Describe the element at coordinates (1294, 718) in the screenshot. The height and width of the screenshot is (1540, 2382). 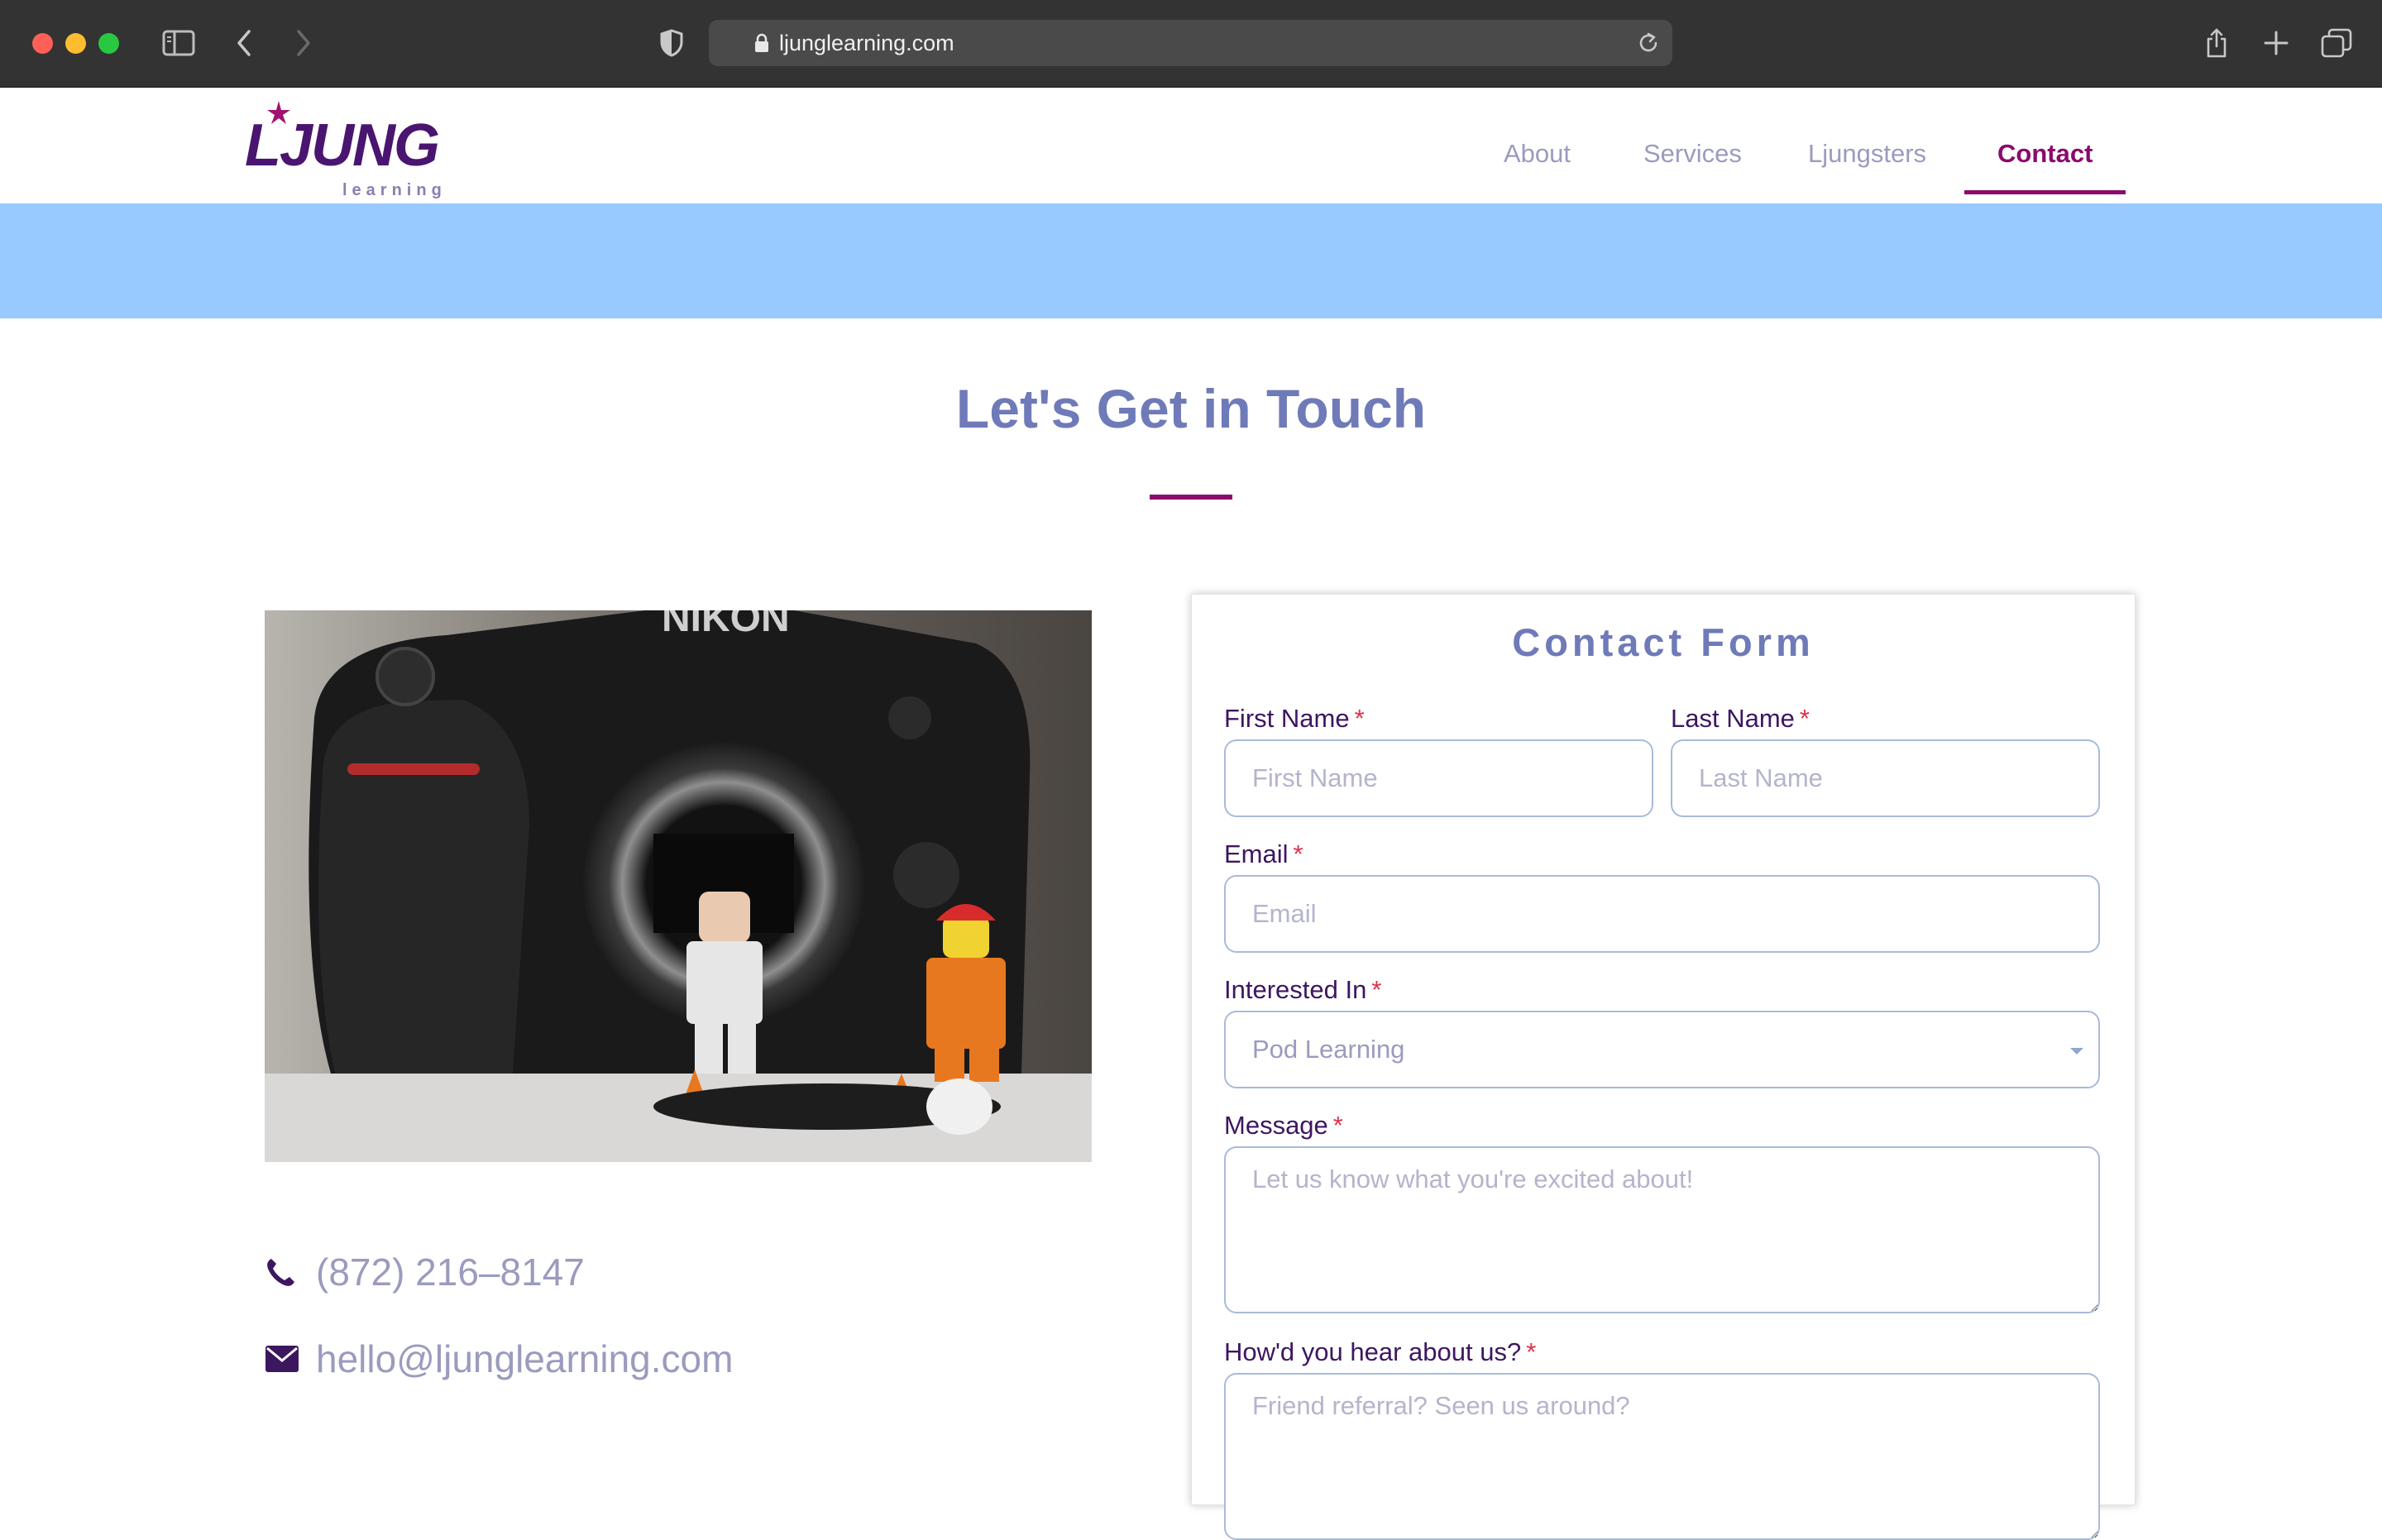
I see `first-name-label: First Name *` at that location.